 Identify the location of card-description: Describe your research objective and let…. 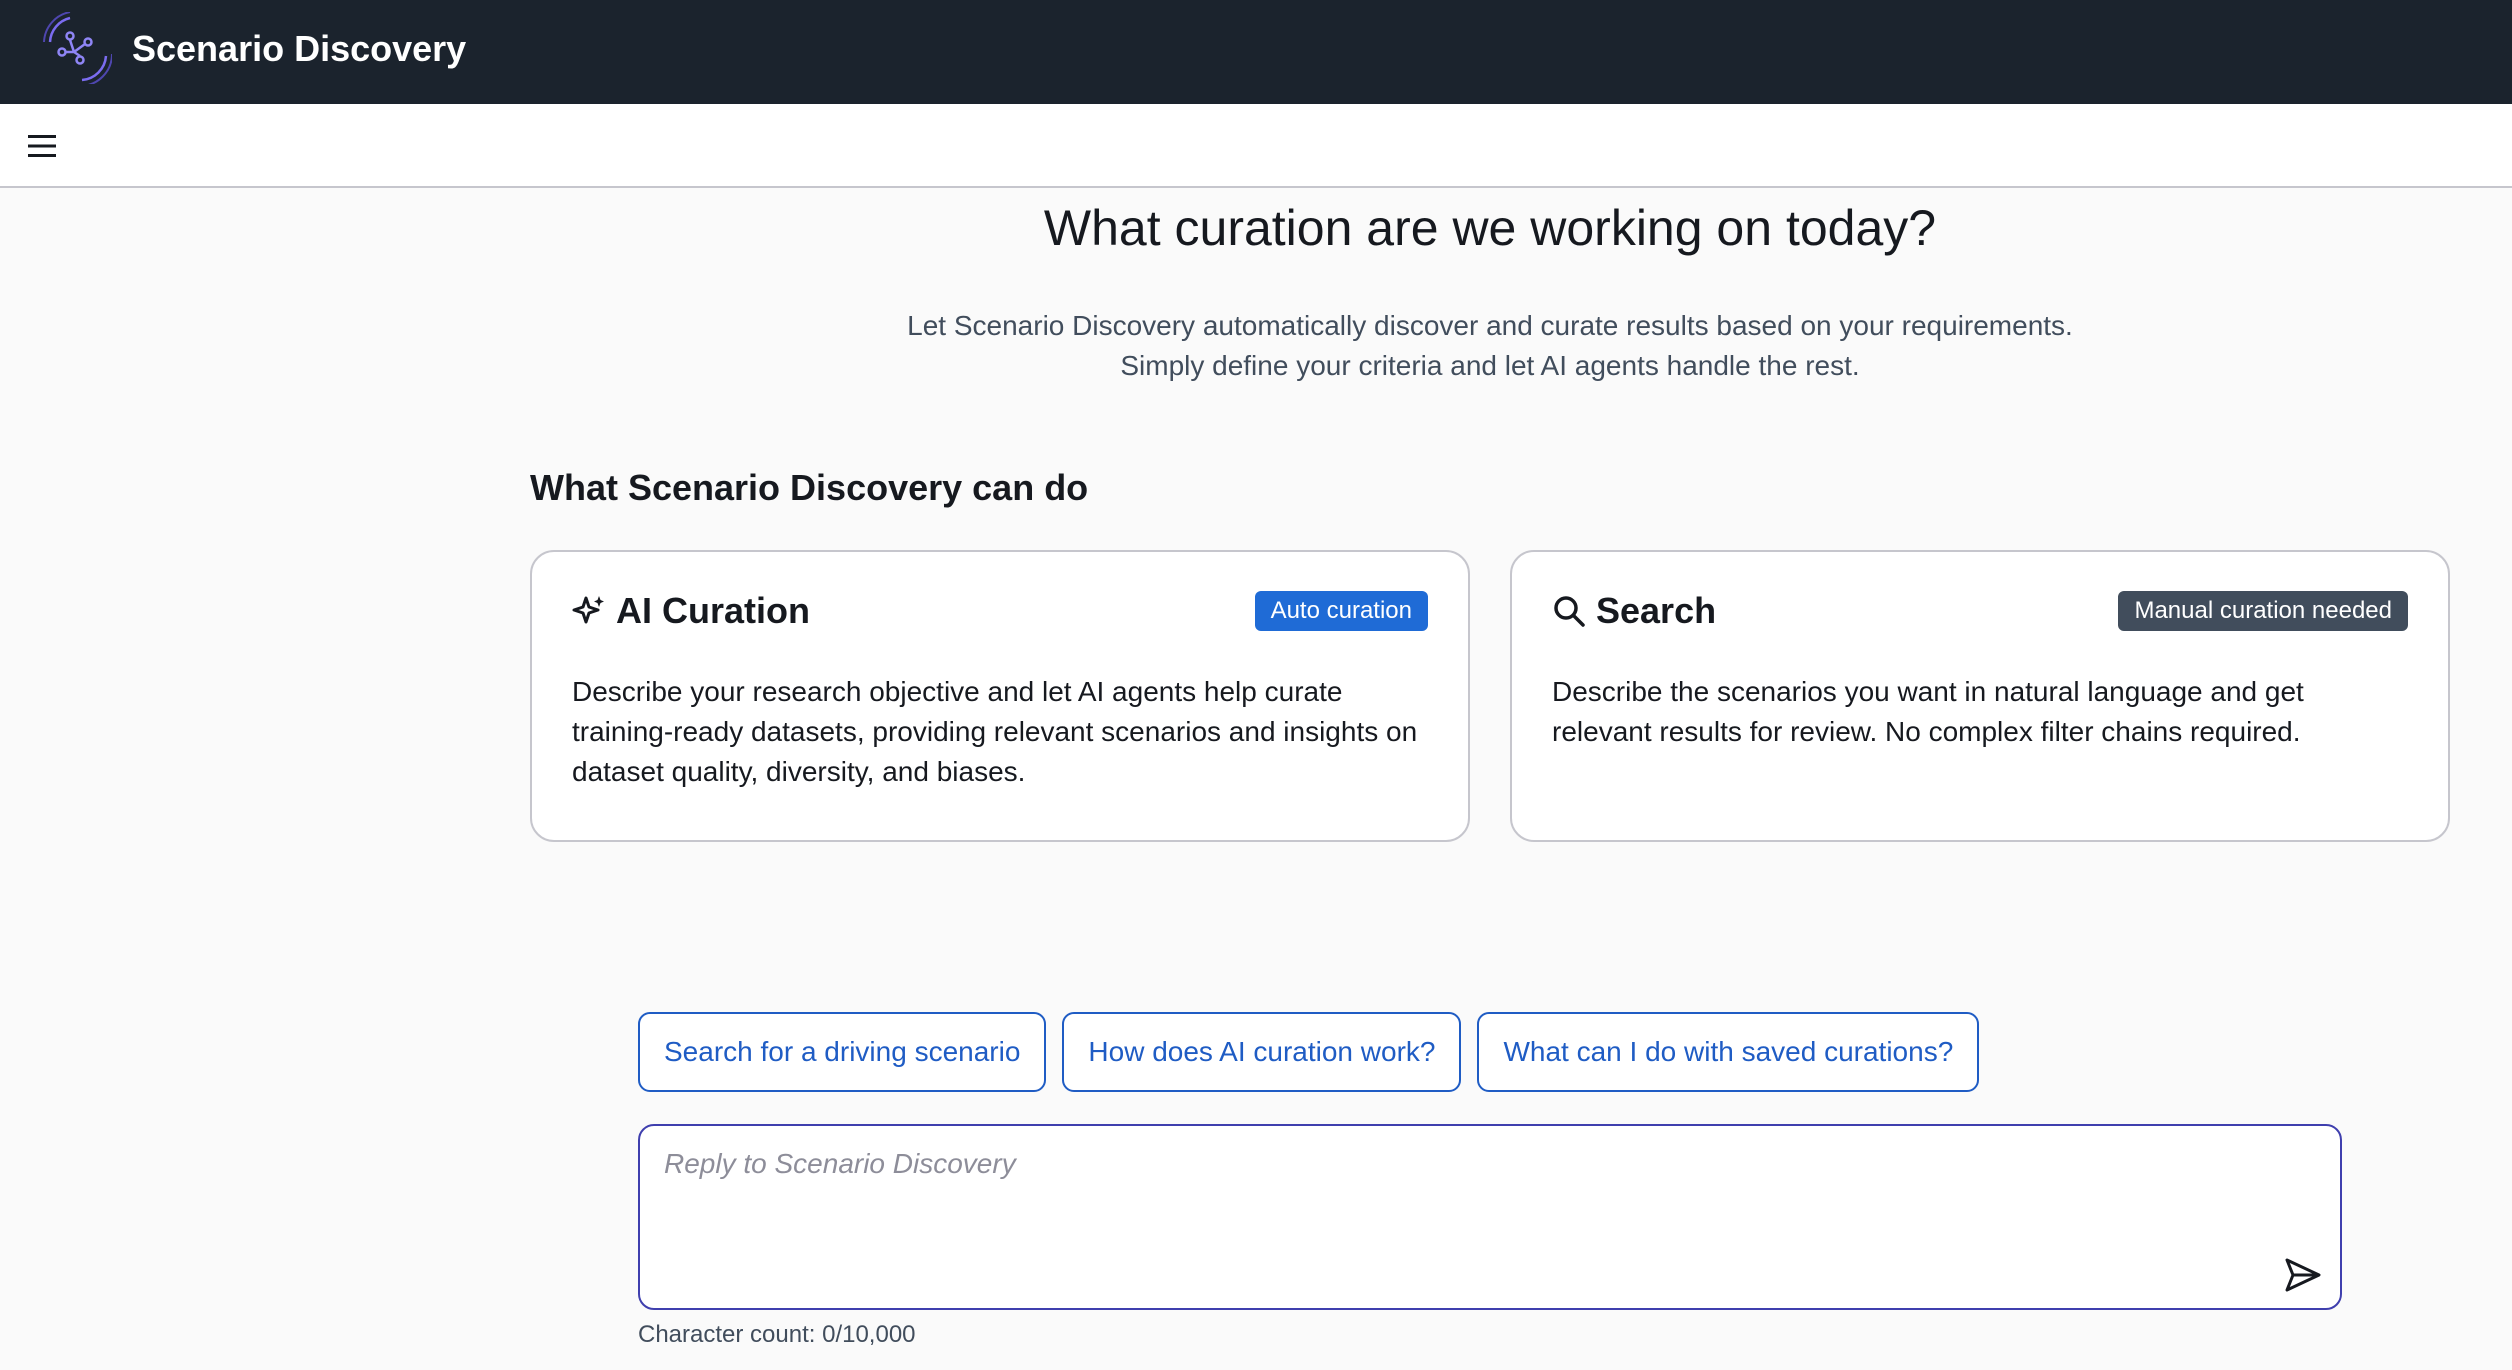
(995, 731).